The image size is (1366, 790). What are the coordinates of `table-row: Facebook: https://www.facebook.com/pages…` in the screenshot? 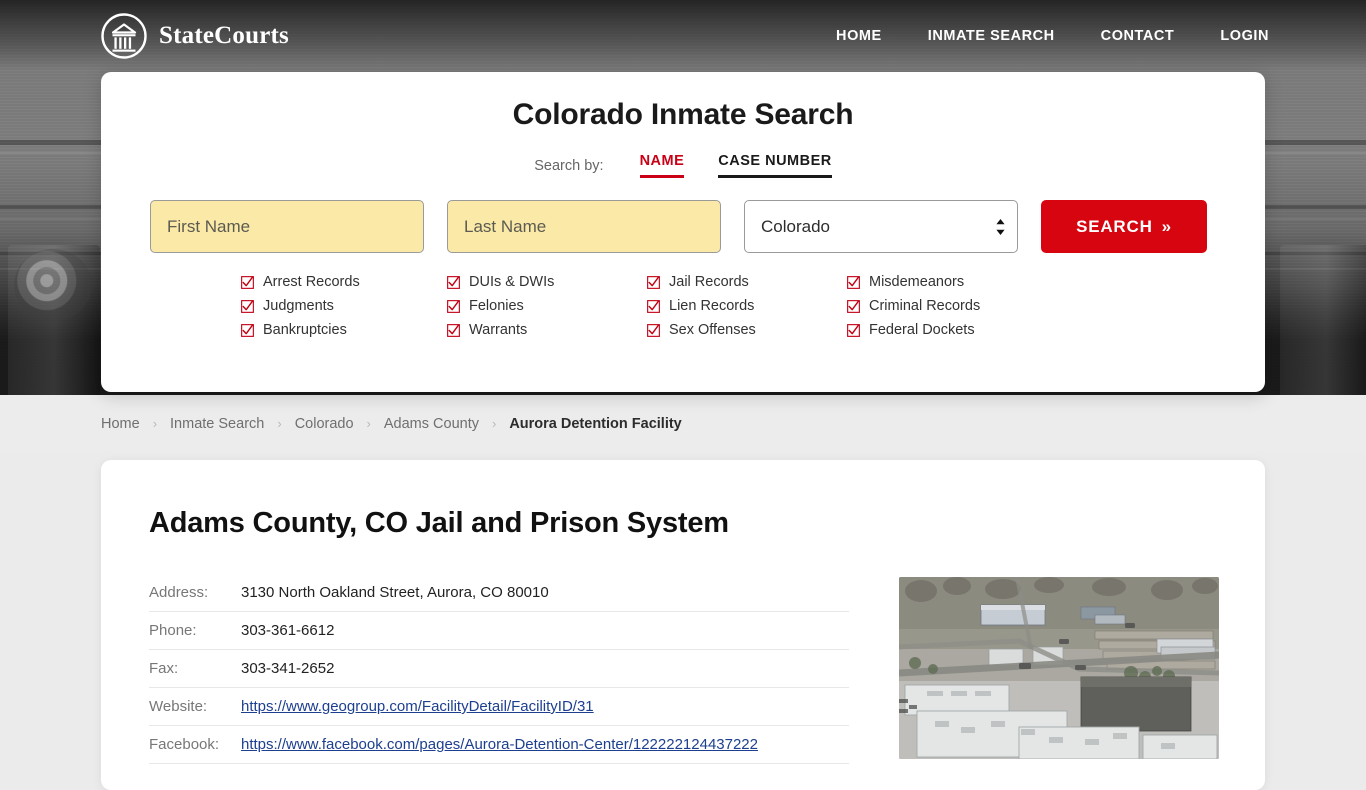 It's located at (499, 744).